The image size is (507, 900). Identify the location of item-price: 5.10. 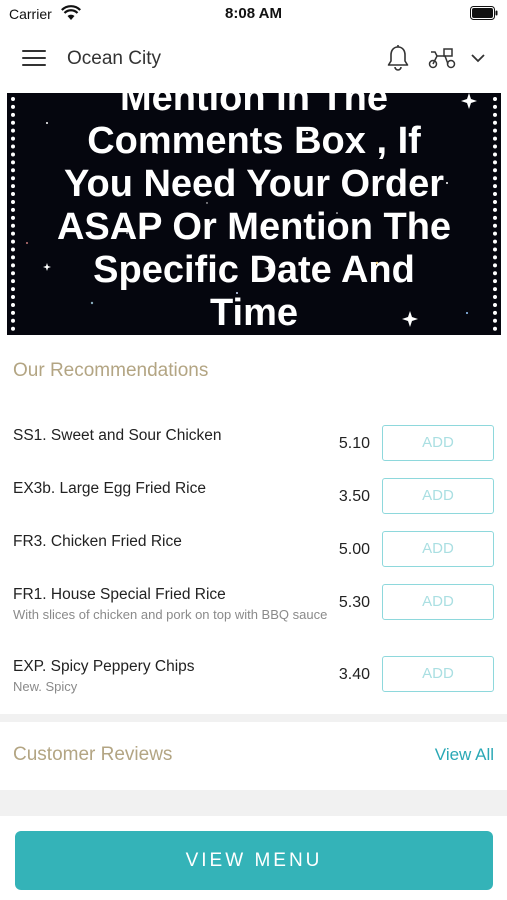
(354, 443).